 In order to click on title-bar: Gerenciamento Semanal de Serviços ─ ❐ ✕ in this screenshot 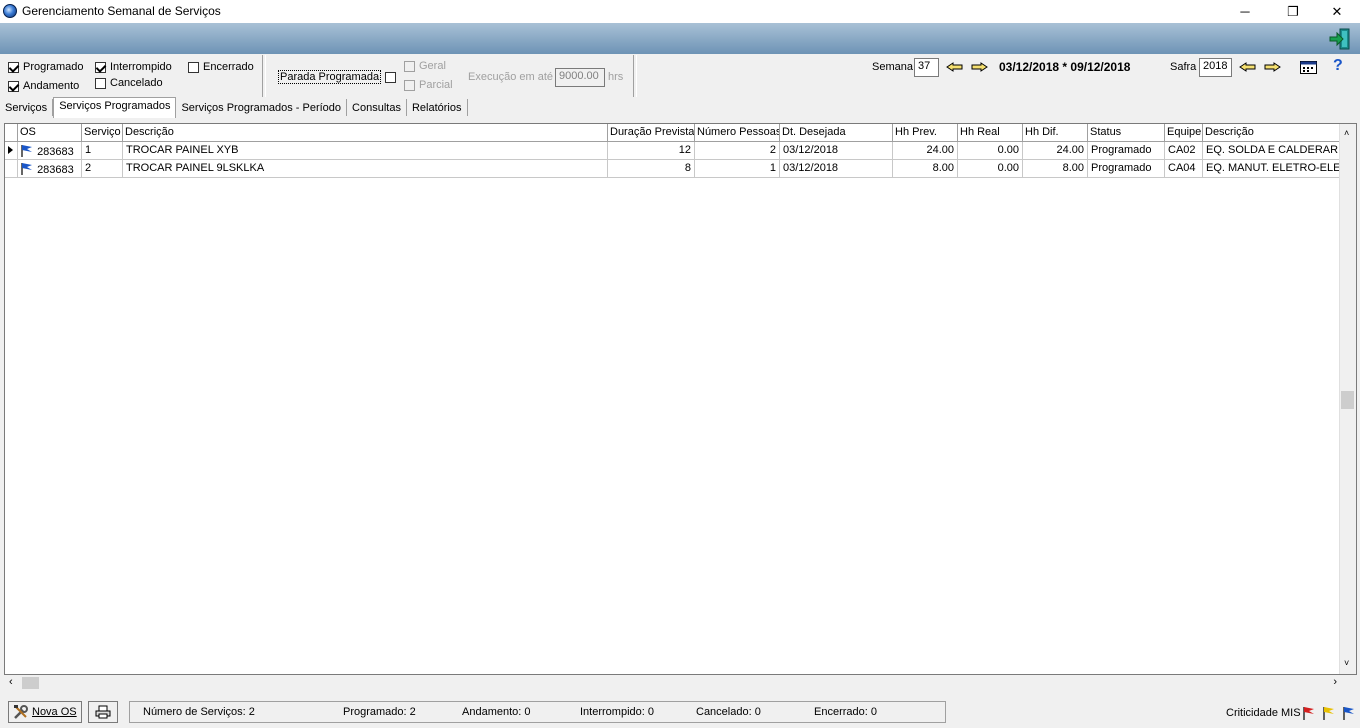, I will do `click(680, 11)`.